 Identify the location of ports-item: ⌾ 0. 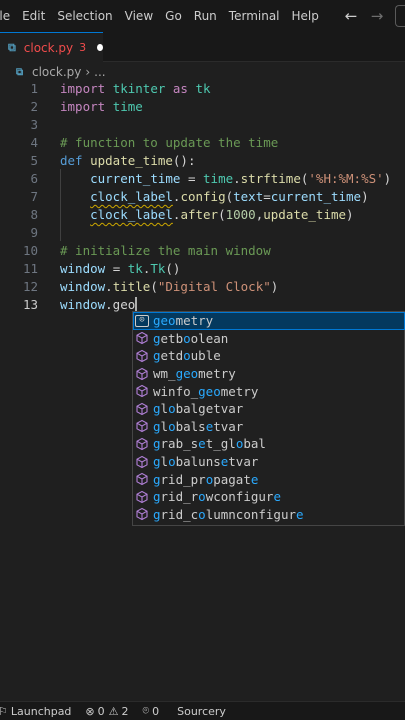
(151, 711).